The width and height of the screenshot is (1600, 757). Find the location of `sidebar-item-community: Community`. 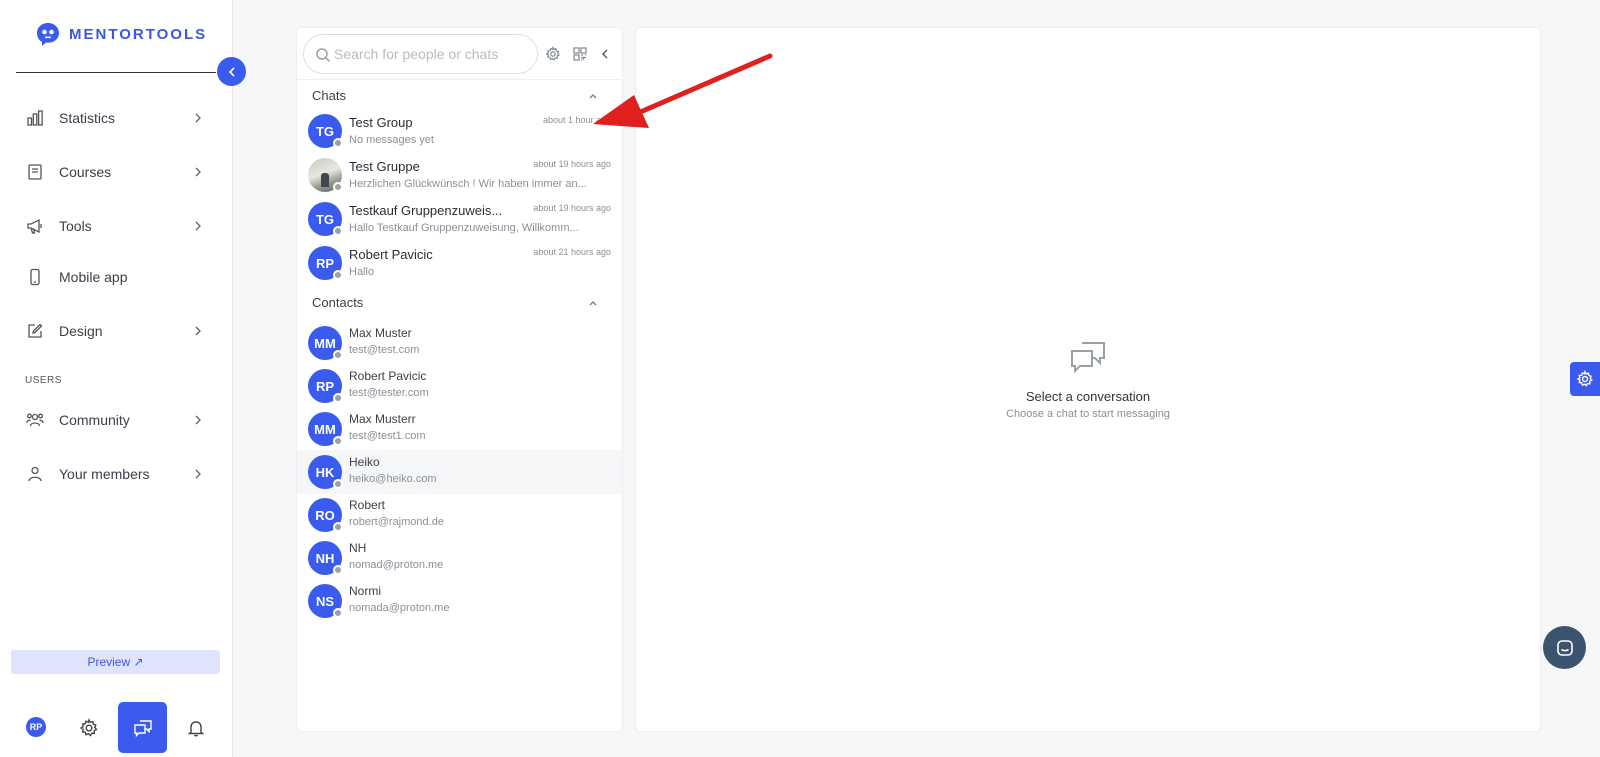

sidebar-item-community: Community is located at coordinates (116, 420).